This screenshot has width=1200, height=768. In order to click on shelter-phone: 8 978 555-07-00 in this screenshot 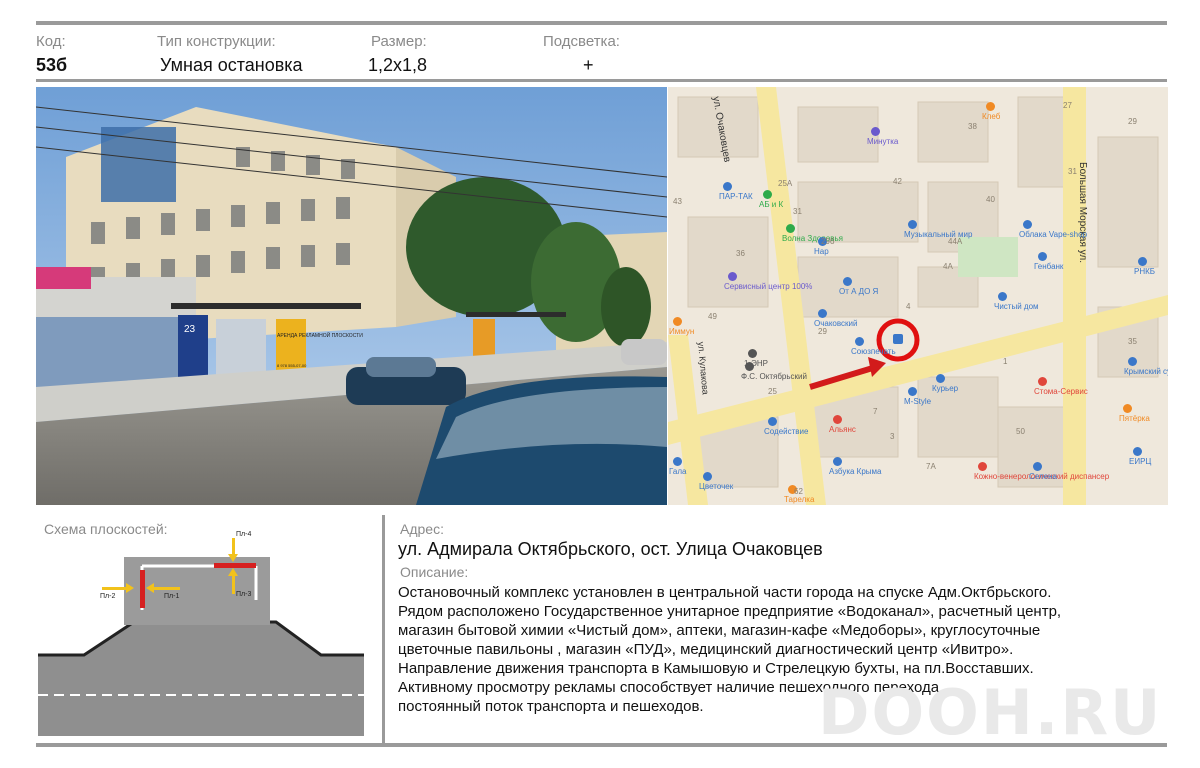, I will do `click(292, 365)`.